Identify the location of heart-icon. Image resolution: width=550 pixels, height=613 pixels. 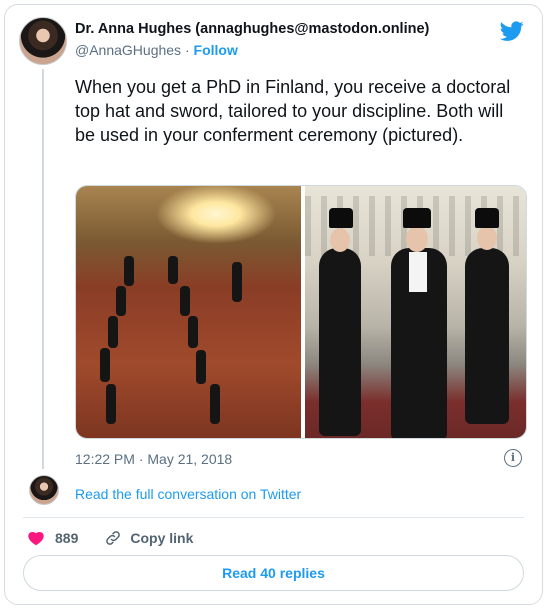
(36, 538).